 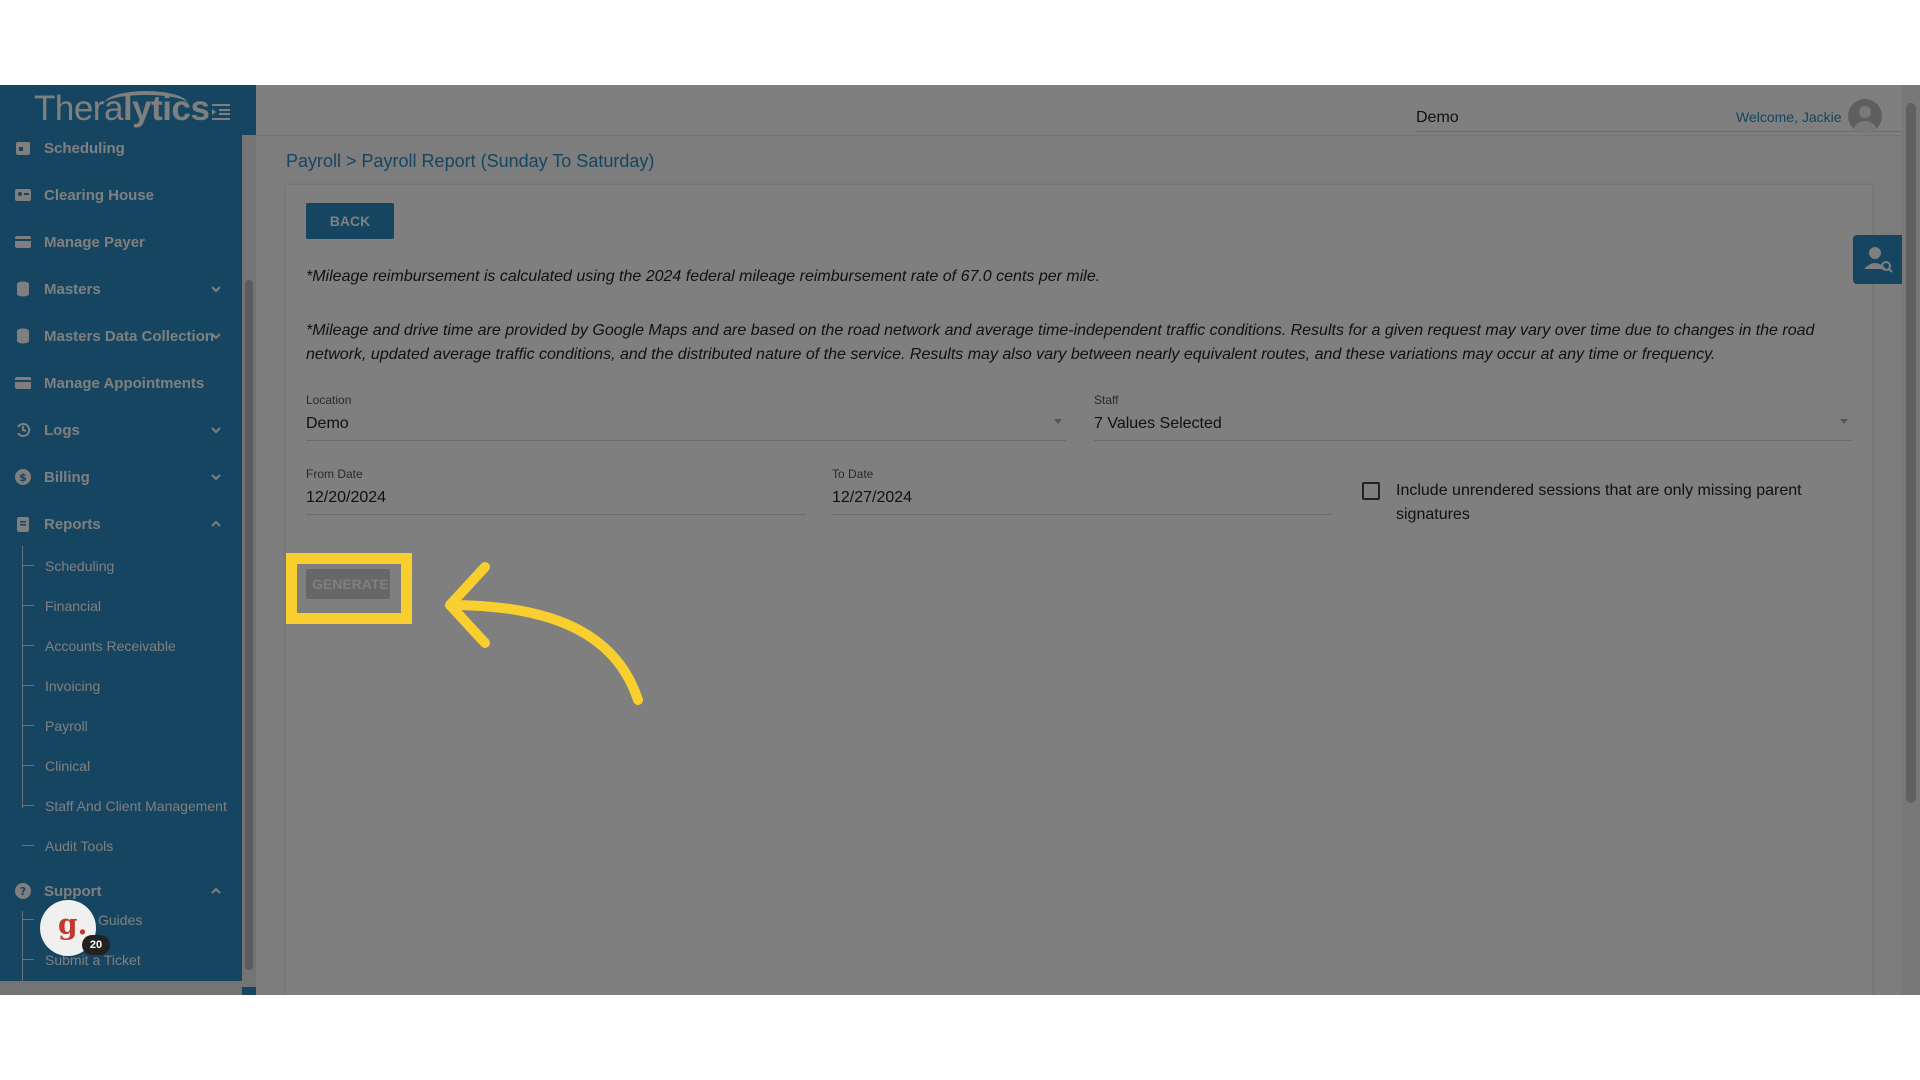 What do you see at coordinates (66, 726) in the screenshot?
I see `subitem-label: Payroll` at bounding box center [66, 726].